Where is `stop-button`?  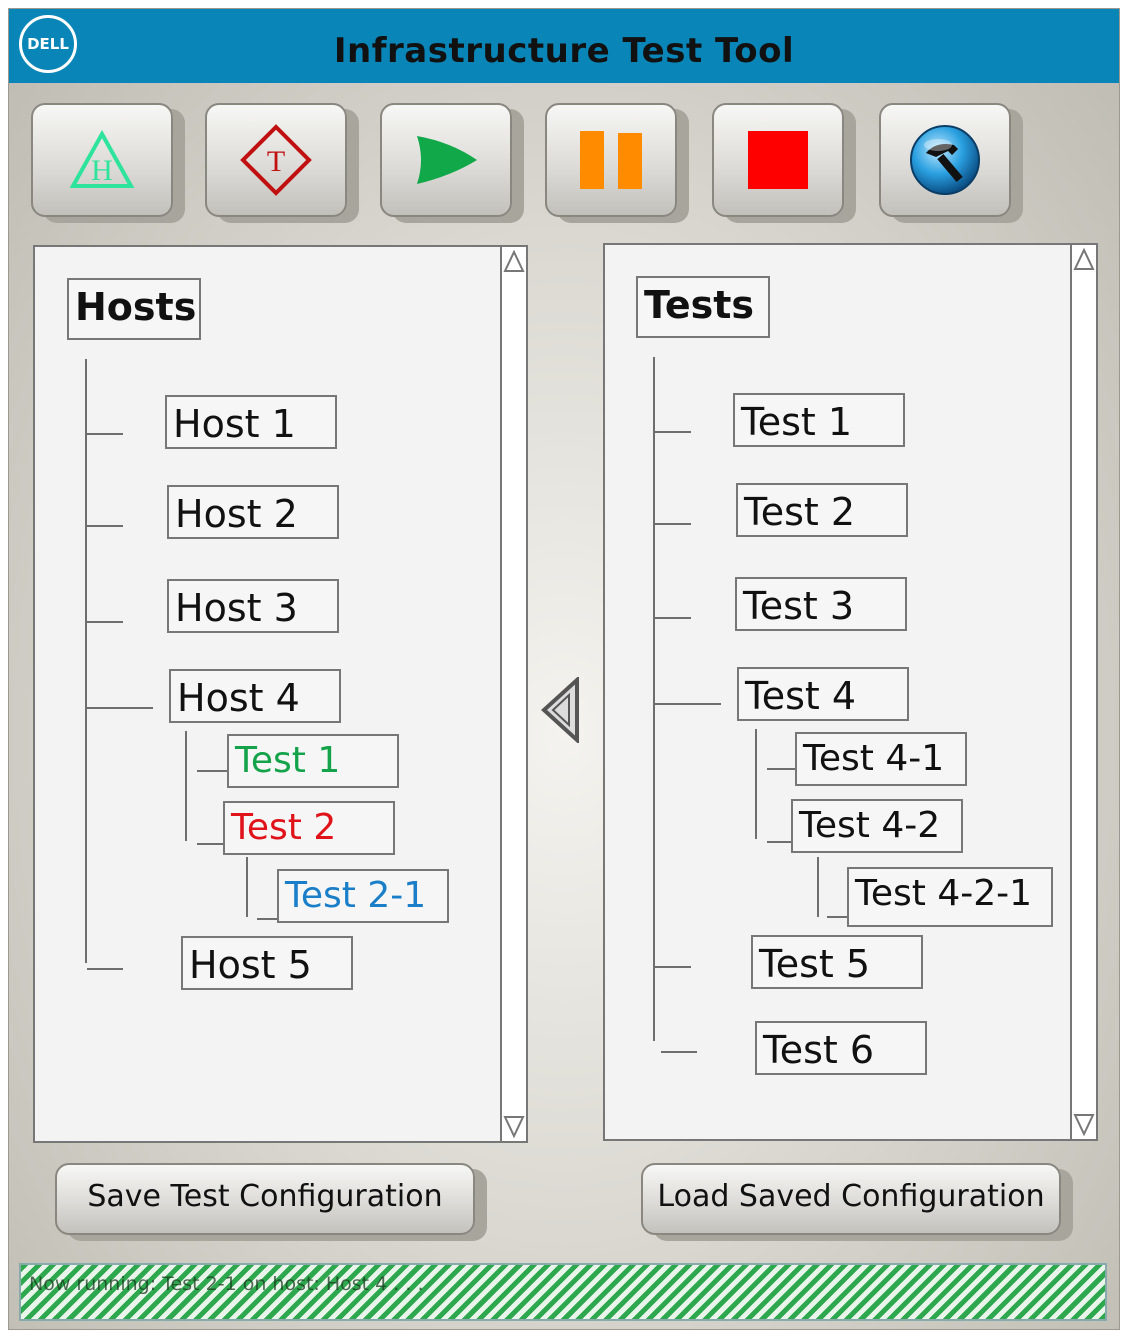
stop-button is located at coordinates (778, 160).